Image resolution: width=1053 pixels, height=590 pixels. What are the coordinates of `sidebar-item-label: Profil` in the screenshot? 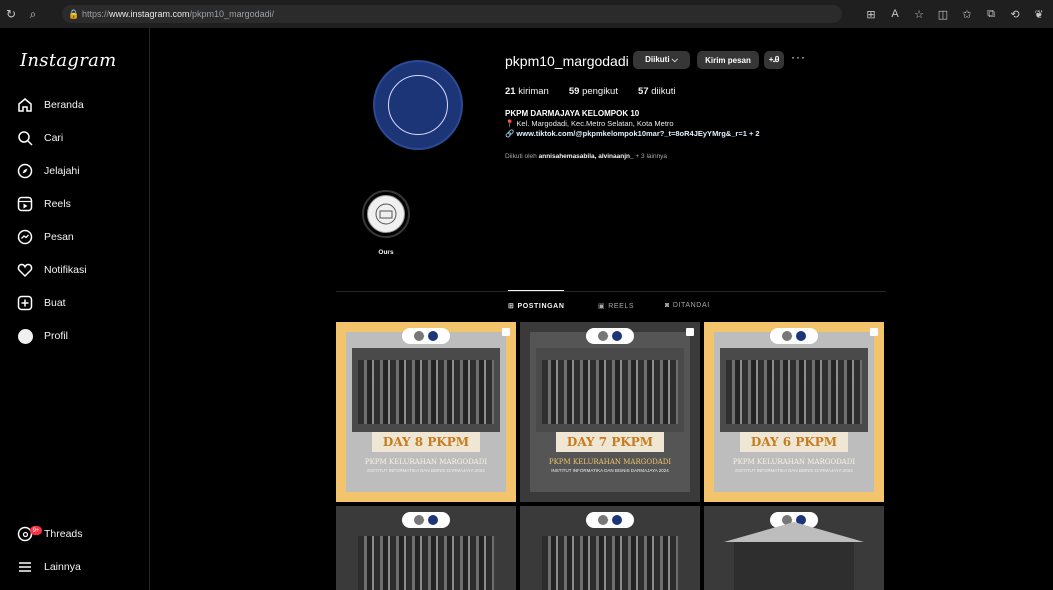 It's located at (56, 336).